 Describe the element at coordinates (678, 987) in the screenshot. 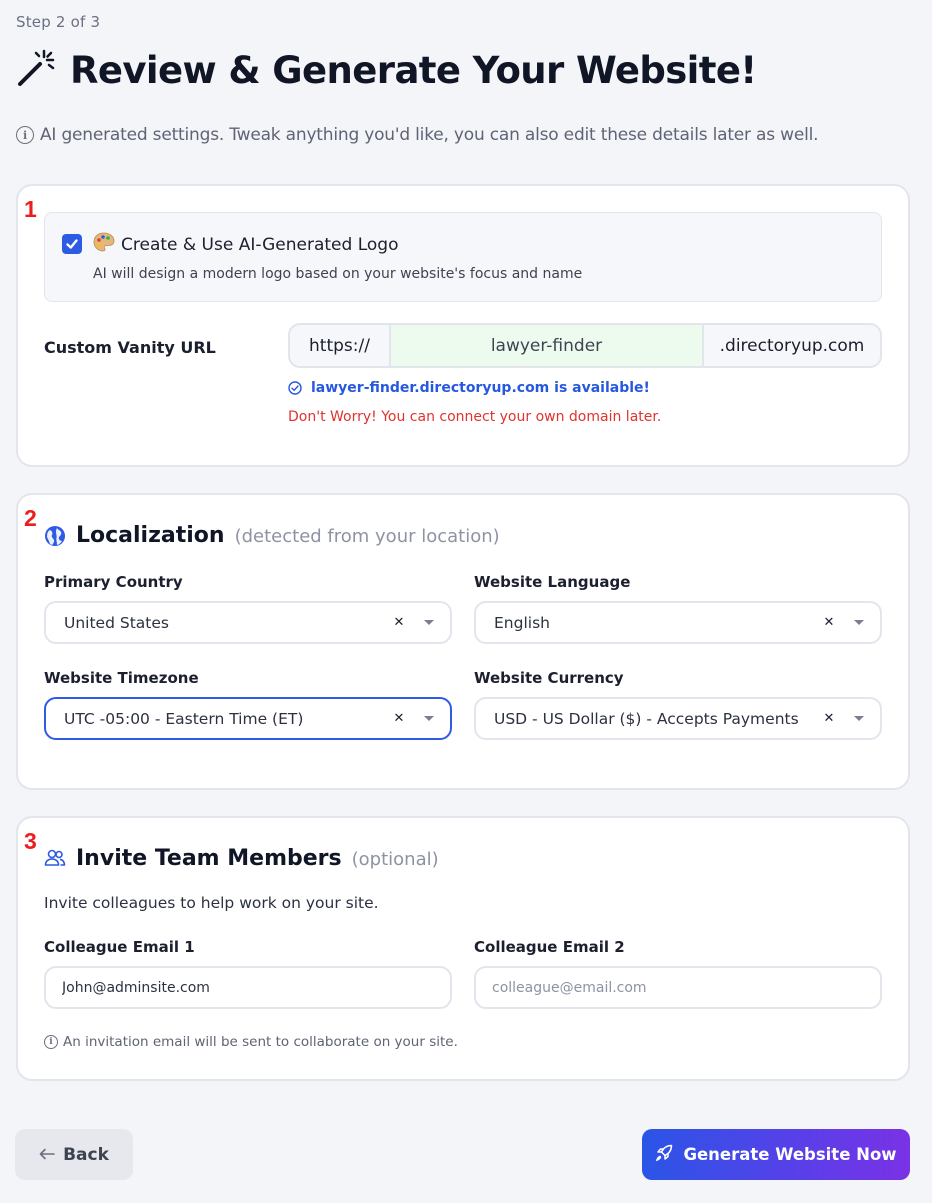

I see `colleague-email-2-input` at that location.